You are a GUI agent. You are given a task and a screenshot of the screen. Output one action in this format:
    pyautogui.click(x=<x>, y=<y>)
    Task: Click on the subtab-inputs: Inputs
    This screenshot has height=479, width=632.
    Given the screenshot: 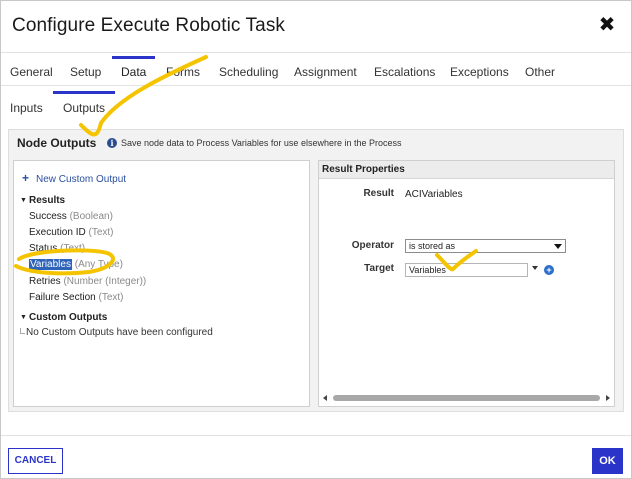 What is the action you would take?
    pyautogui.click(x=26, y=106)
    